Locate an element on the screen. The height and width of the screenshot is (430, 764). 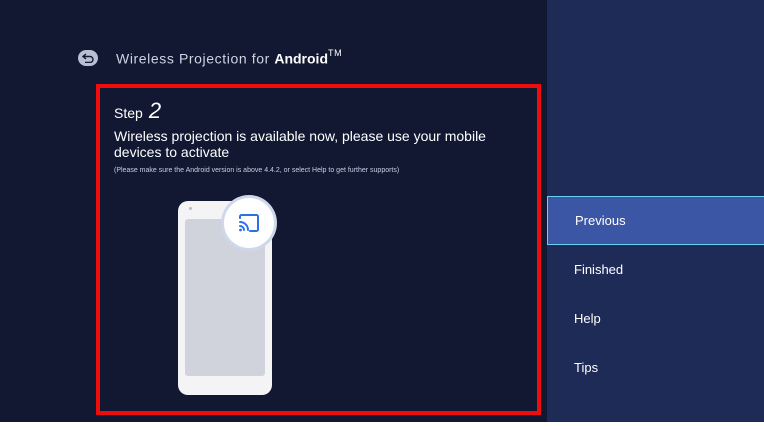
trademark-mark: TM is located at coordinates (335, 52).